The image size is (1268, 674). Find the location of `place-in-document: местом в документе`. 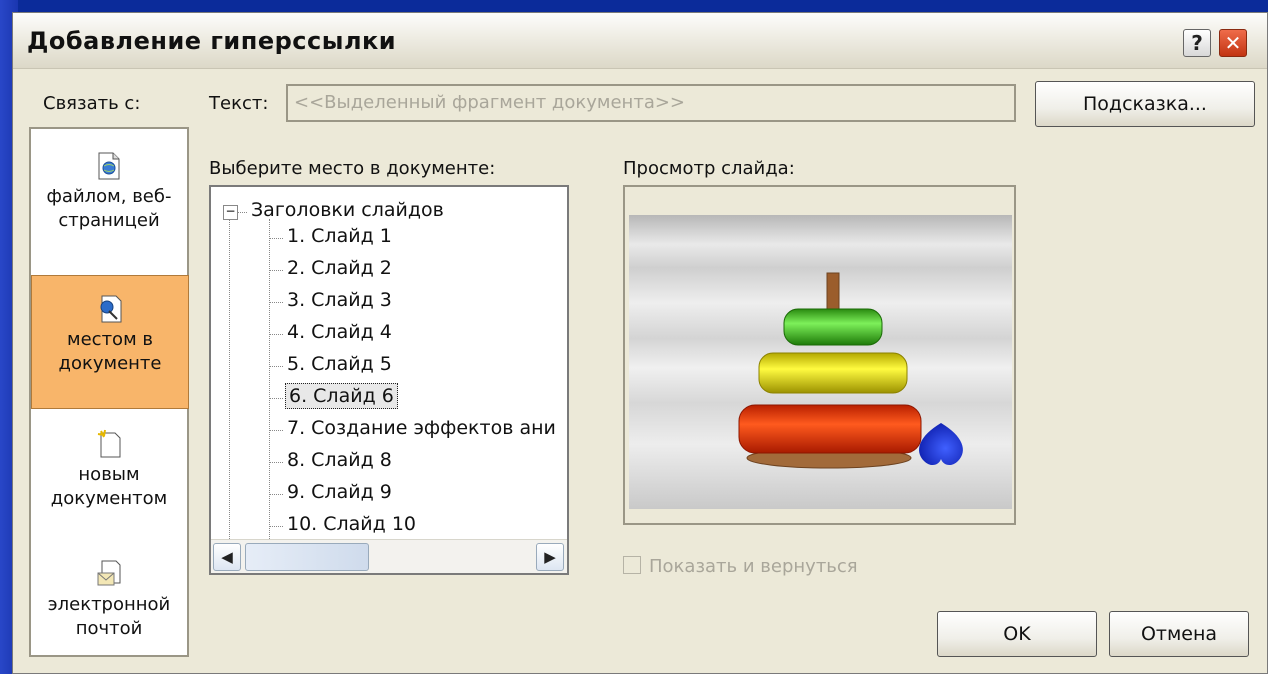

place-in-document: местом в документе is located at coordinates (110, 342).